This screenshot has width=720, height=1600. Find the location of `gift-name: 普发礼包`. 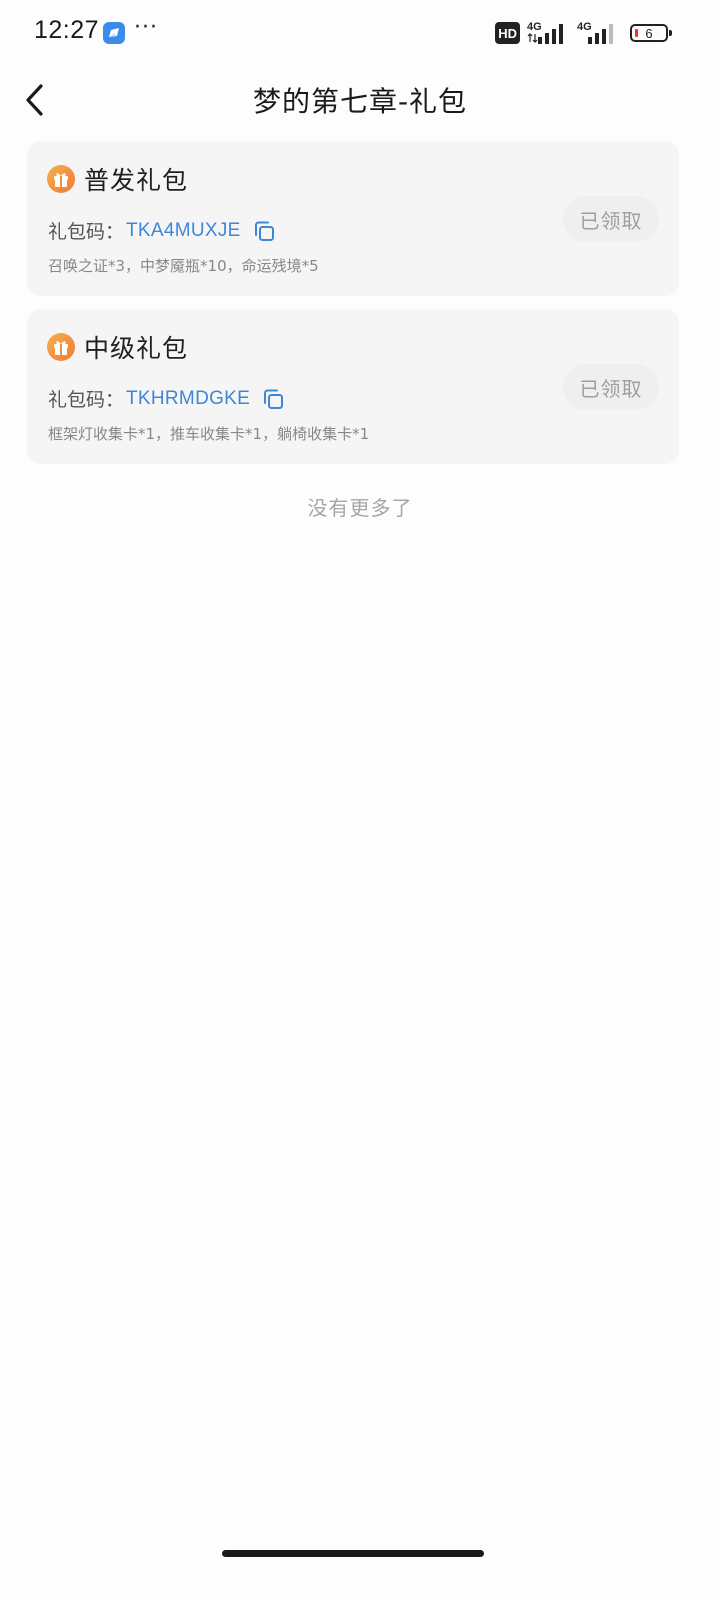

gift-name: 普发礼包 is located at coordinates (136, 180).